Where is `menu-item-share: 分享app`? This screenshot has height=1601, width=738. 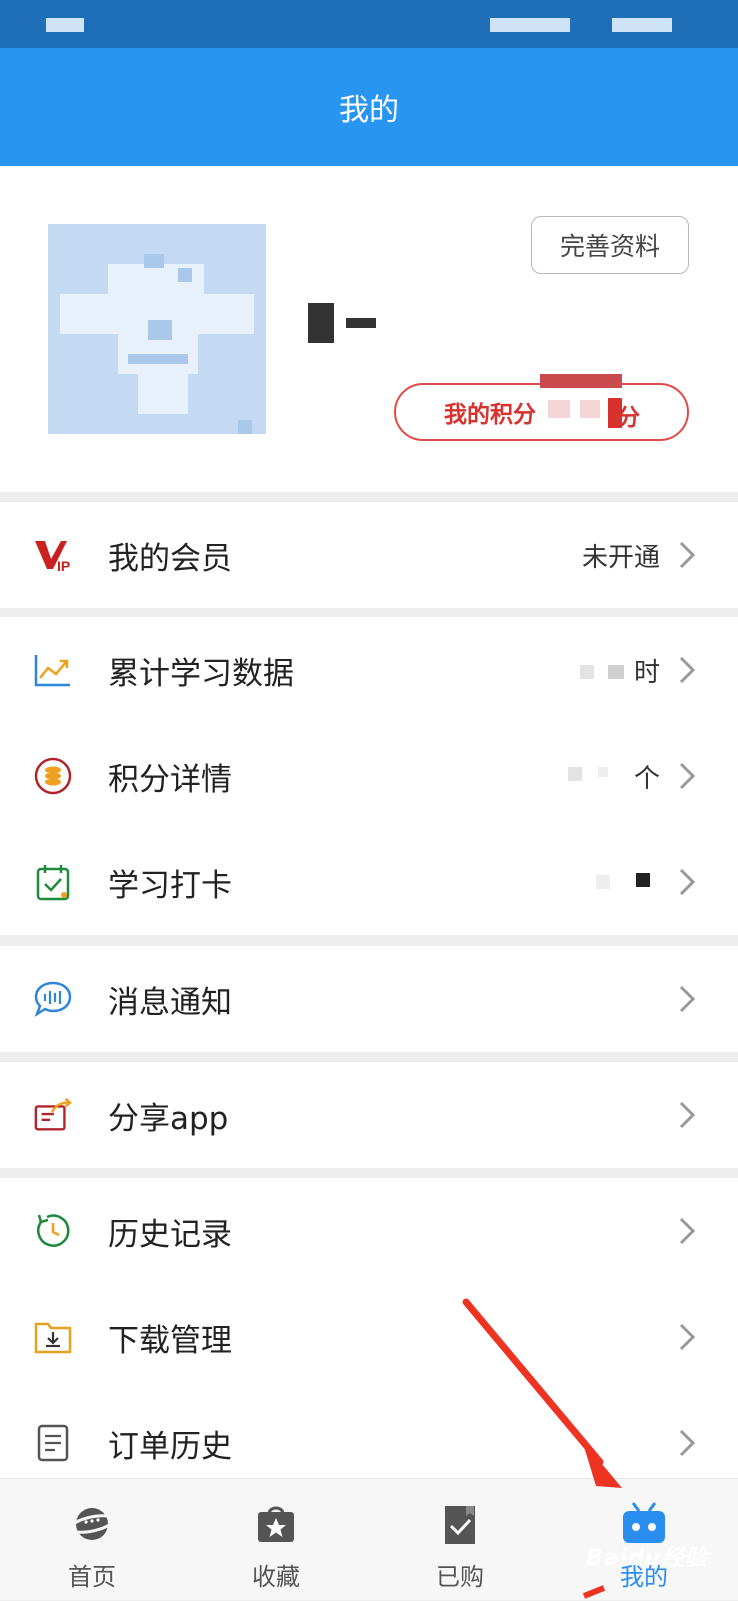 menu-item-share: 分享app is located at coordinates (369, 1115).